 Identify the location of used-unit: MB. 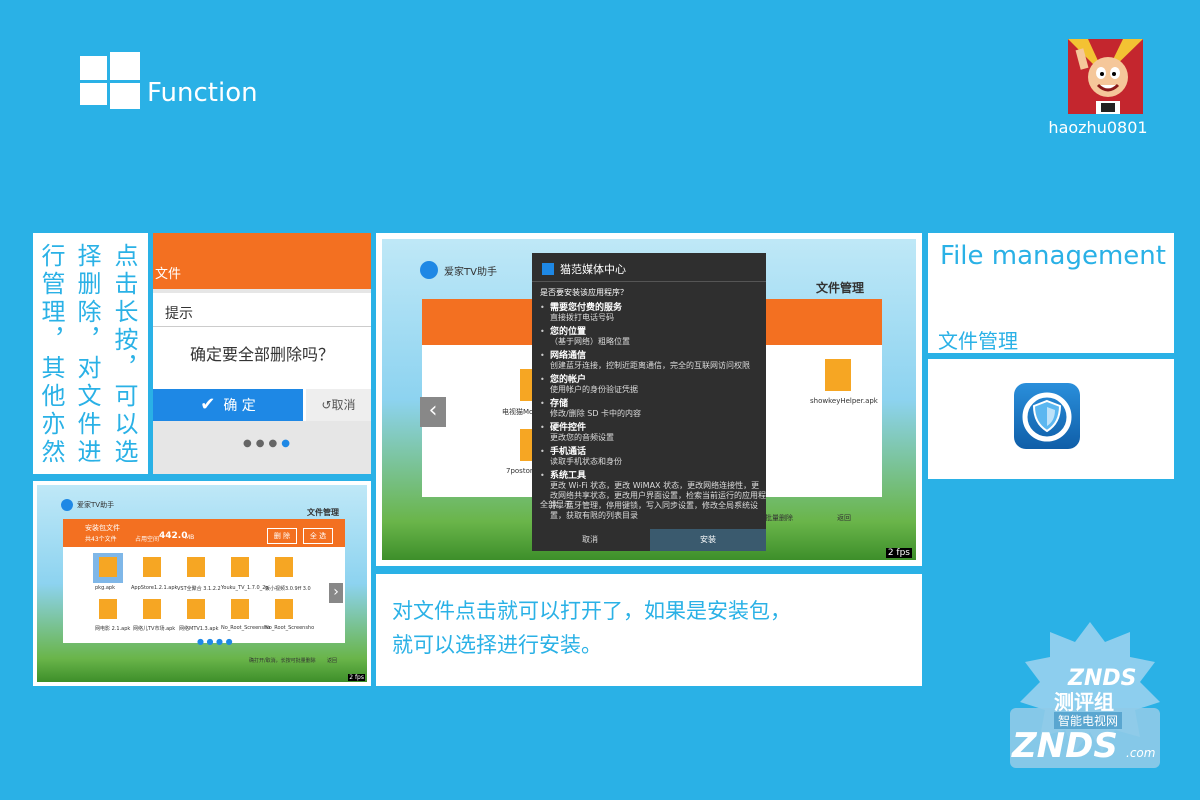
(190, 537).